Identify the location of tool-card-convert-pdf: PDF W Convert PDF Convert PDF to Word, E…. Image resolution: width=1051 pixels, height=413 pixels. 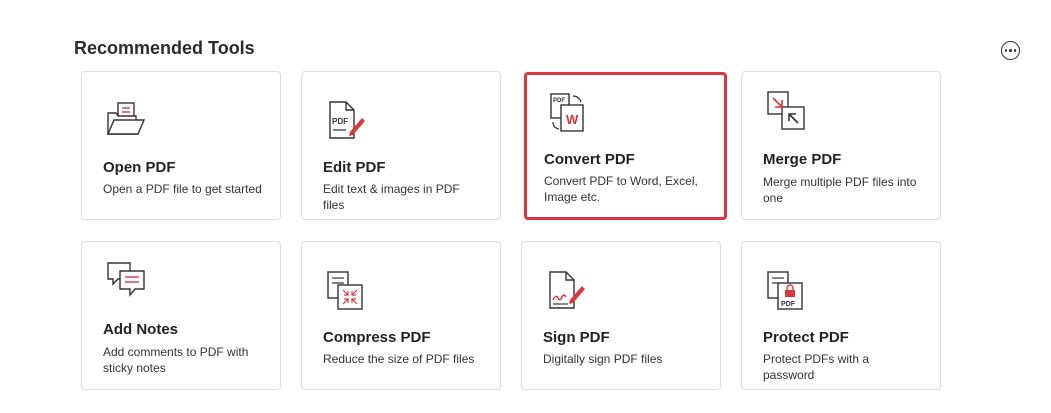
(625, 146).